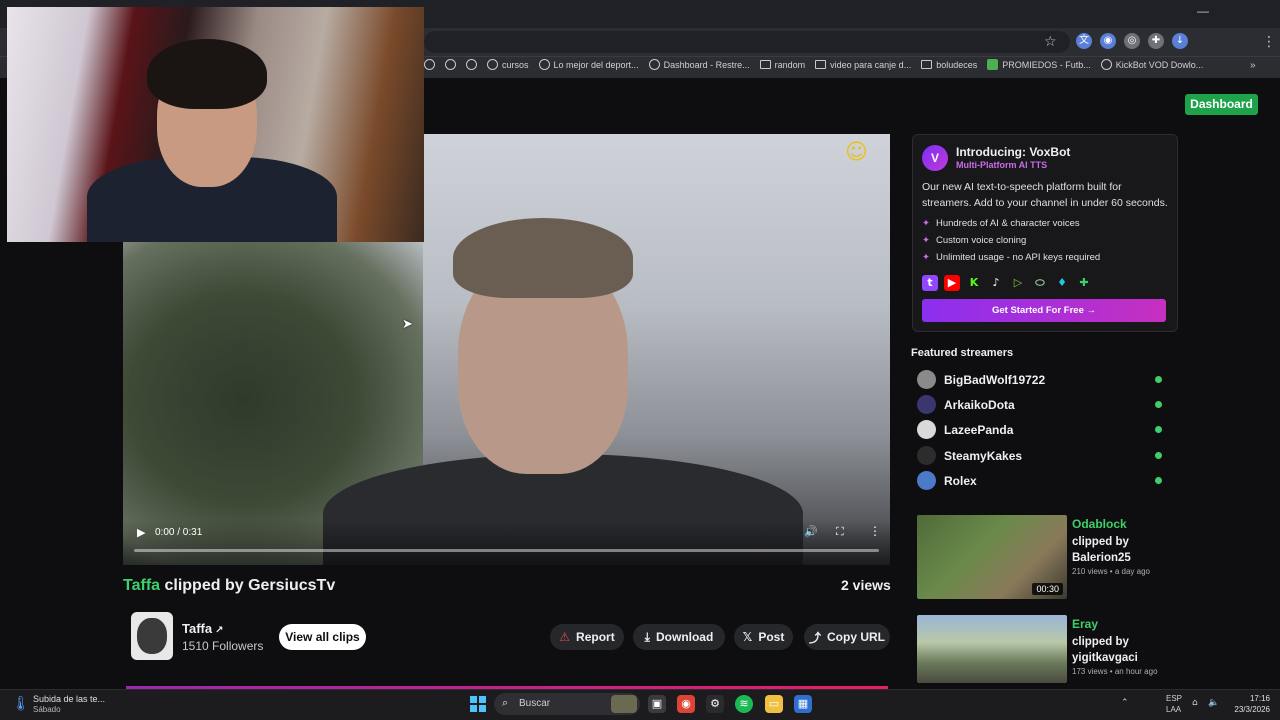 The height and width of the screenshot is (720, 1280). I want to click on clip-meta: 173 views • an hour ago, so click(1115, 671).